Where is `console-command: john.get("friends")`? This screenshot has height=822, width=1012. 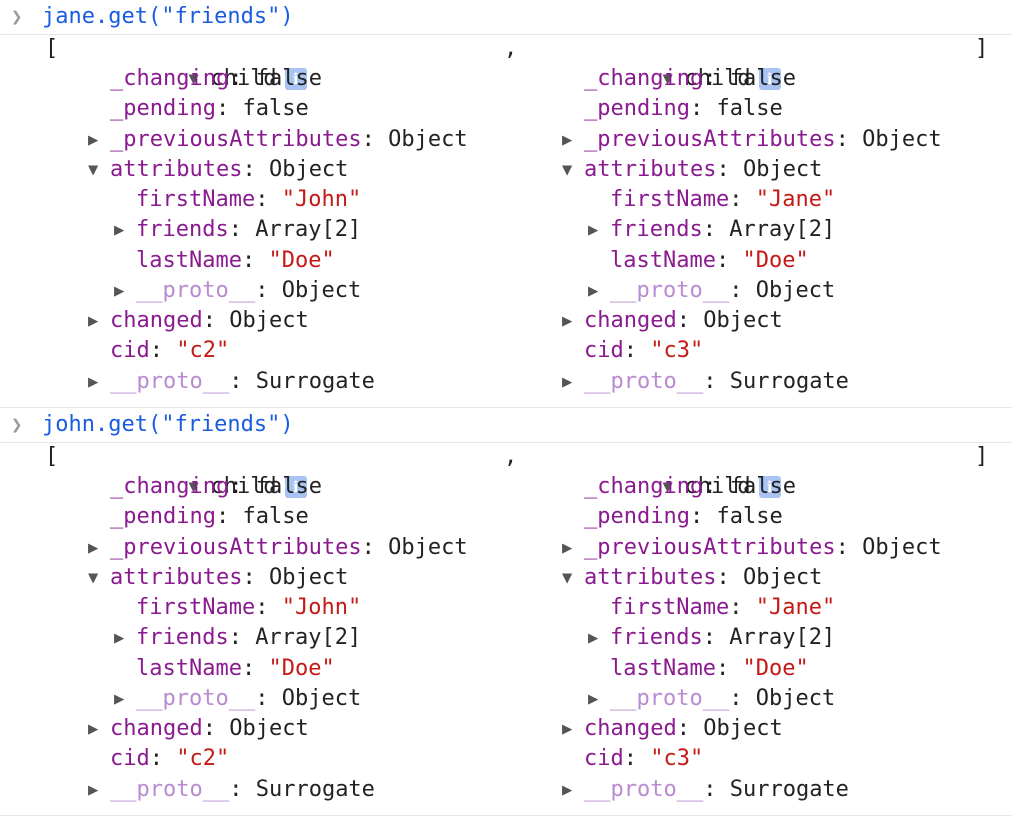
console-command: john.get("friends") is located at coordinates (168, 425).